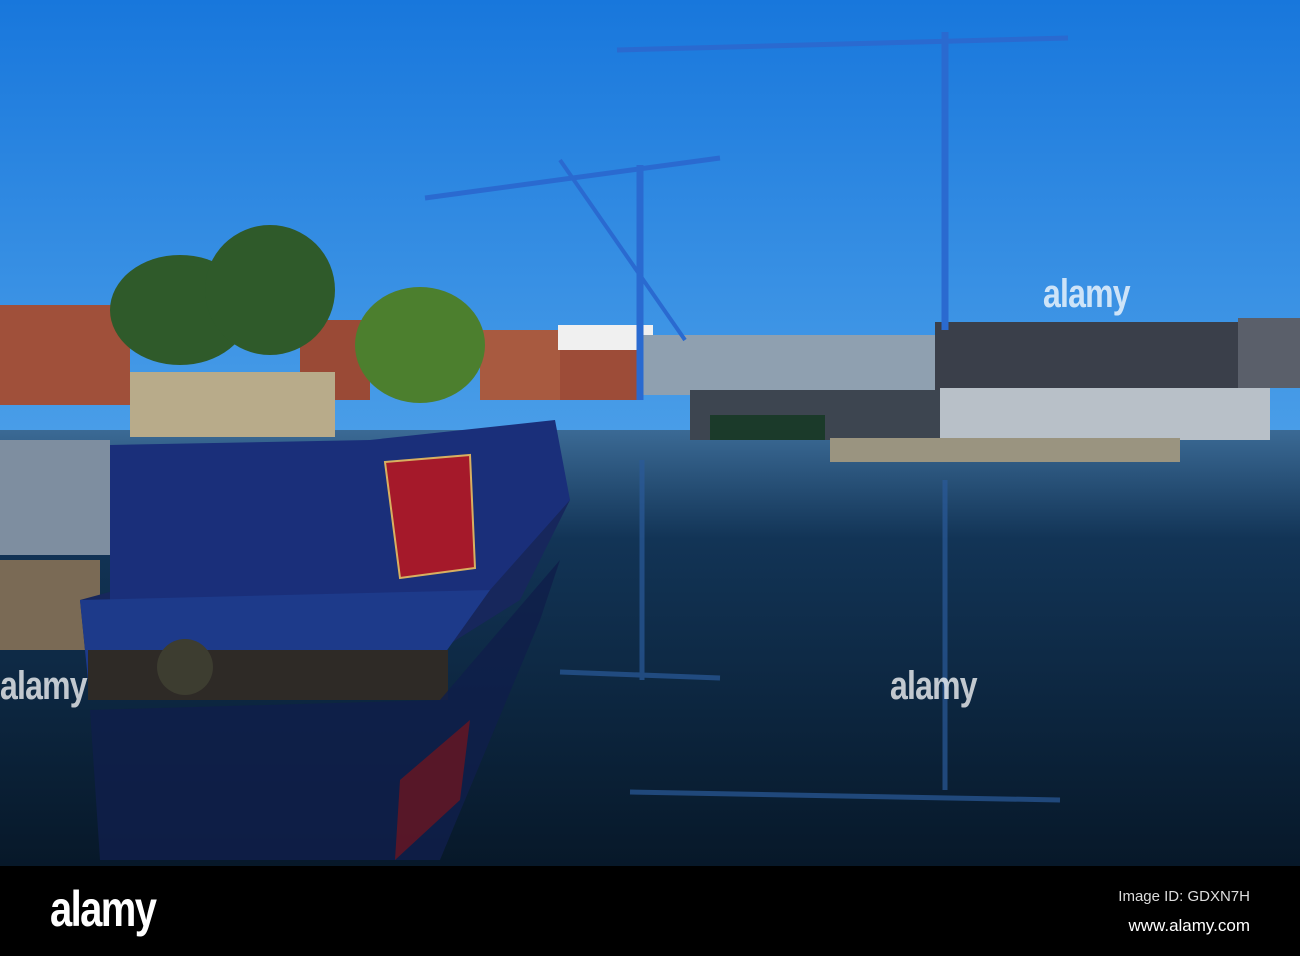 This screenshot has width=1300, height=956. Describe the element at coordinates (650, 911) in the screenshot. I see `footer-bar: alamy Image ID: GDXN7H www.alamy.com` at that location.